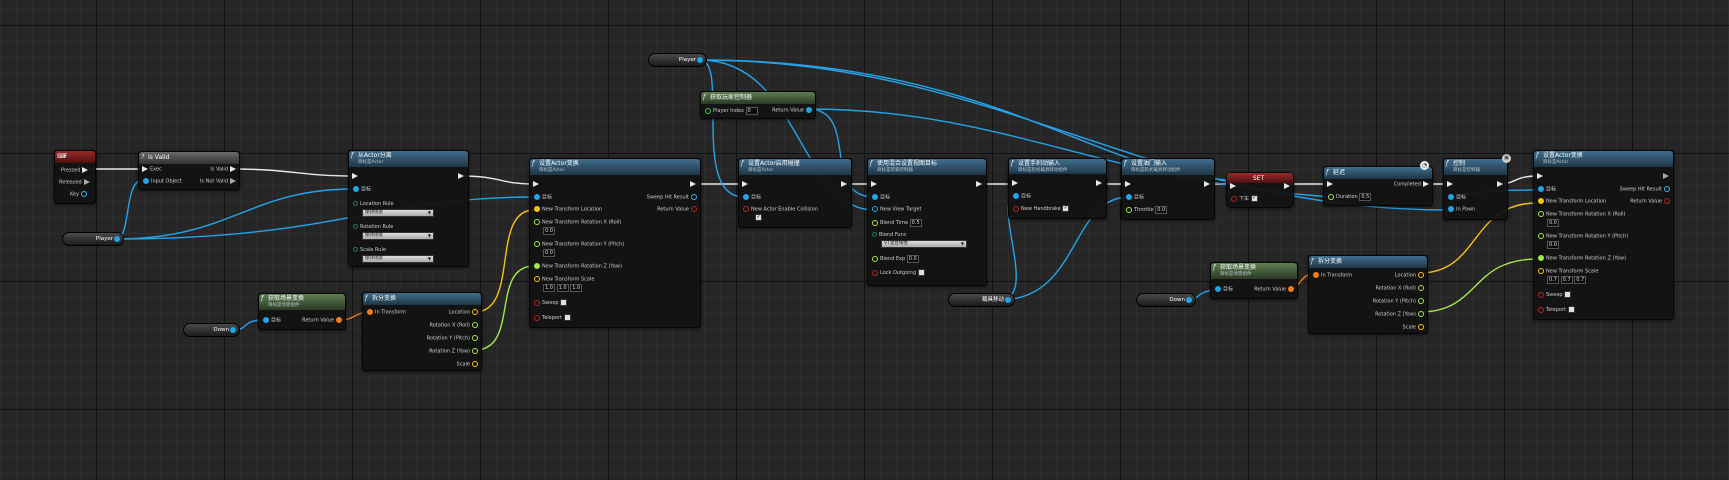 This screenshot has width=1729, height=480. I want to click on teleport-pin: Teleport, so click(1555, 310).